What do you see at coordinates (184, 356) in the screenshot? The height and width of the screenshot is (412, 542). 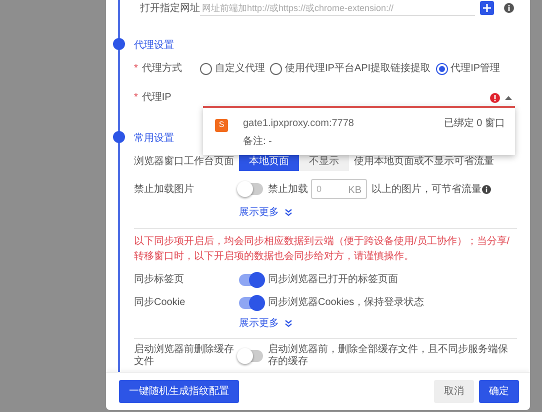 I see `field-label: 启动浏览器前删除缓存文件` at bounding box center [184, 356].